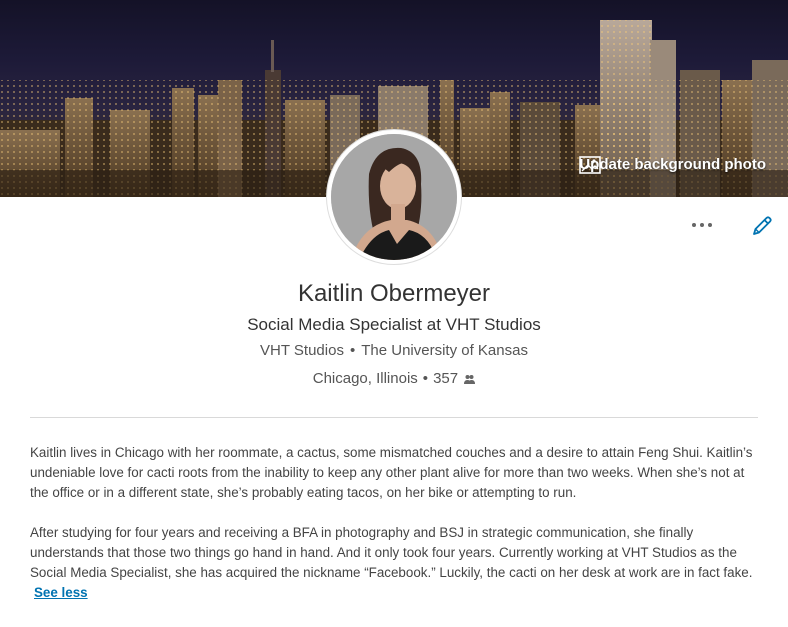 The height and width of the screenshot is (627, 788). Describe the element at coordinates (394, 324) in the screenshot. I see `profile-headline: Social Media Specialist at VHT Studios` at that location.